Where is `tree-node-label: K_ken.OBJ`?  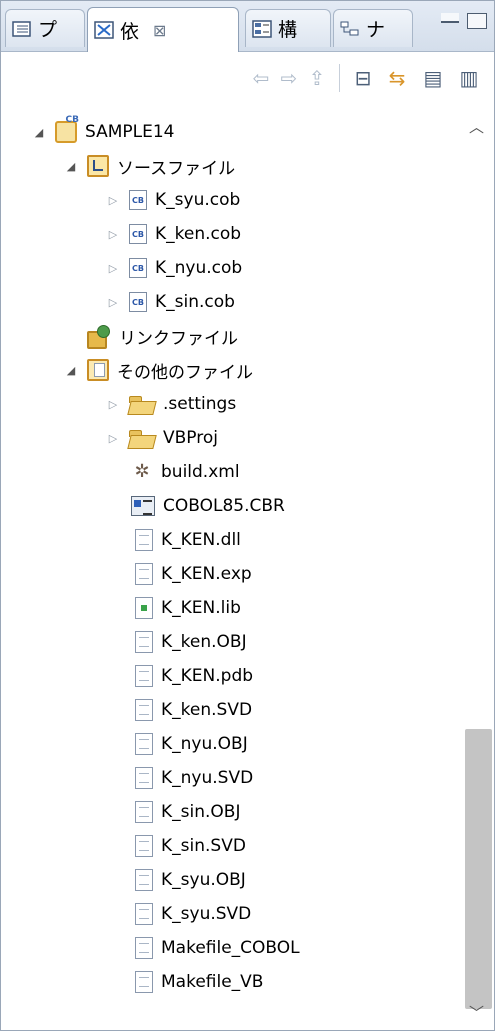 tree-node-label: K_ken.OBJ is located at coordinates (204, 642).